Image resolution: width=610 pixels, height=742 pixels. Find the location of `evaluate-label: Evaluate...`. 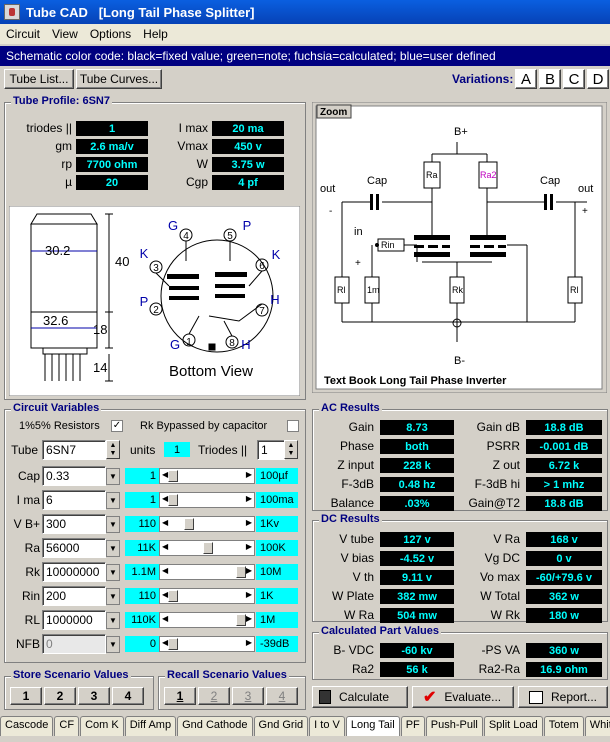

evaluate-label: Evaluate... is located at coordinates (473, 697).